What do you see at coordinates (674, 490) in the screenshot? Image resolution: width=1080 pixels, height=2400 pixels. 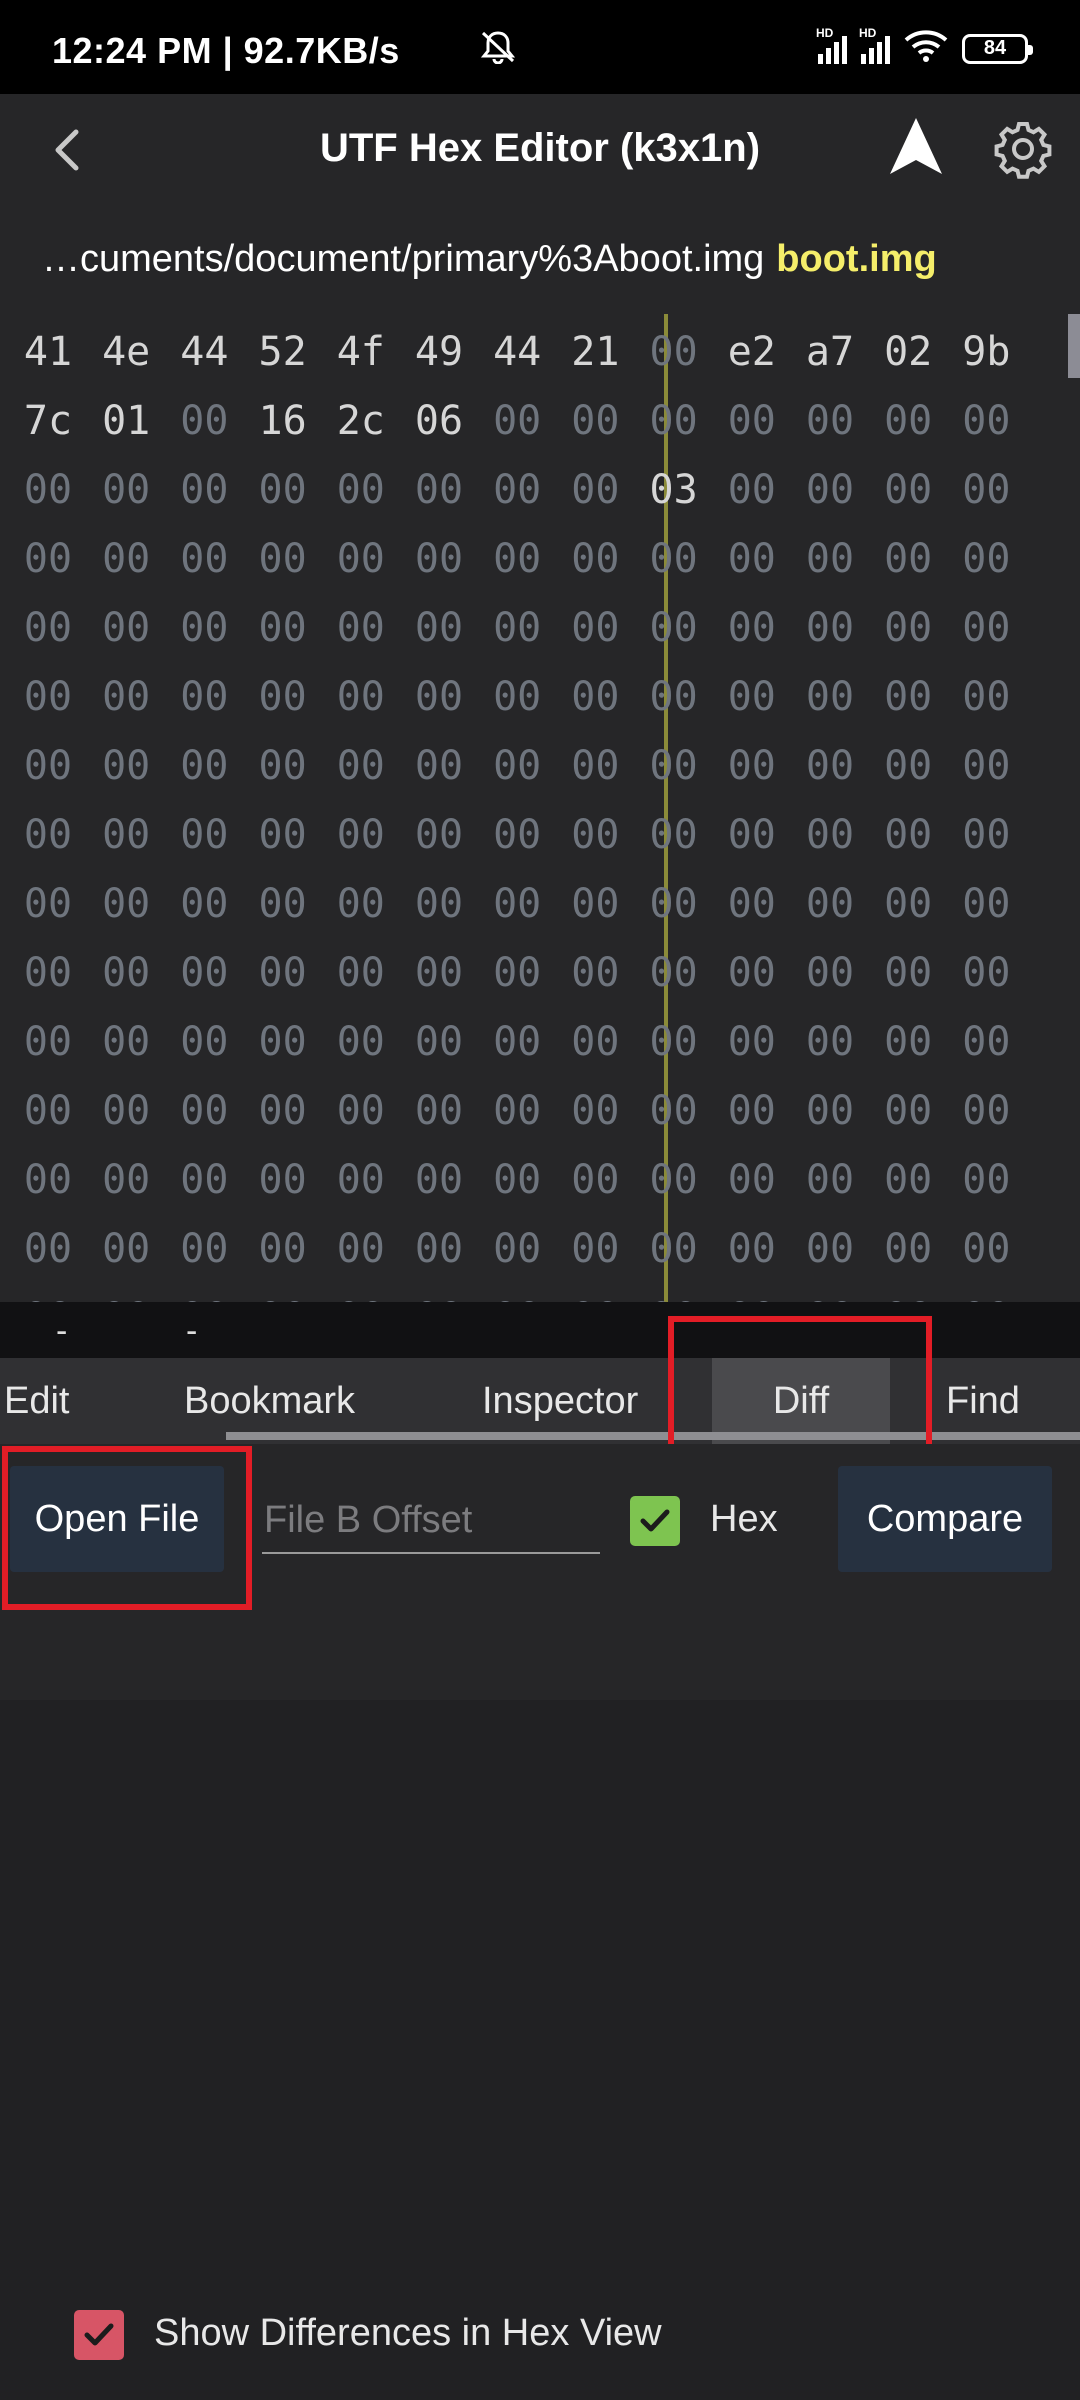 I see `hex-byte: 03` at bounding box center [674, 490].